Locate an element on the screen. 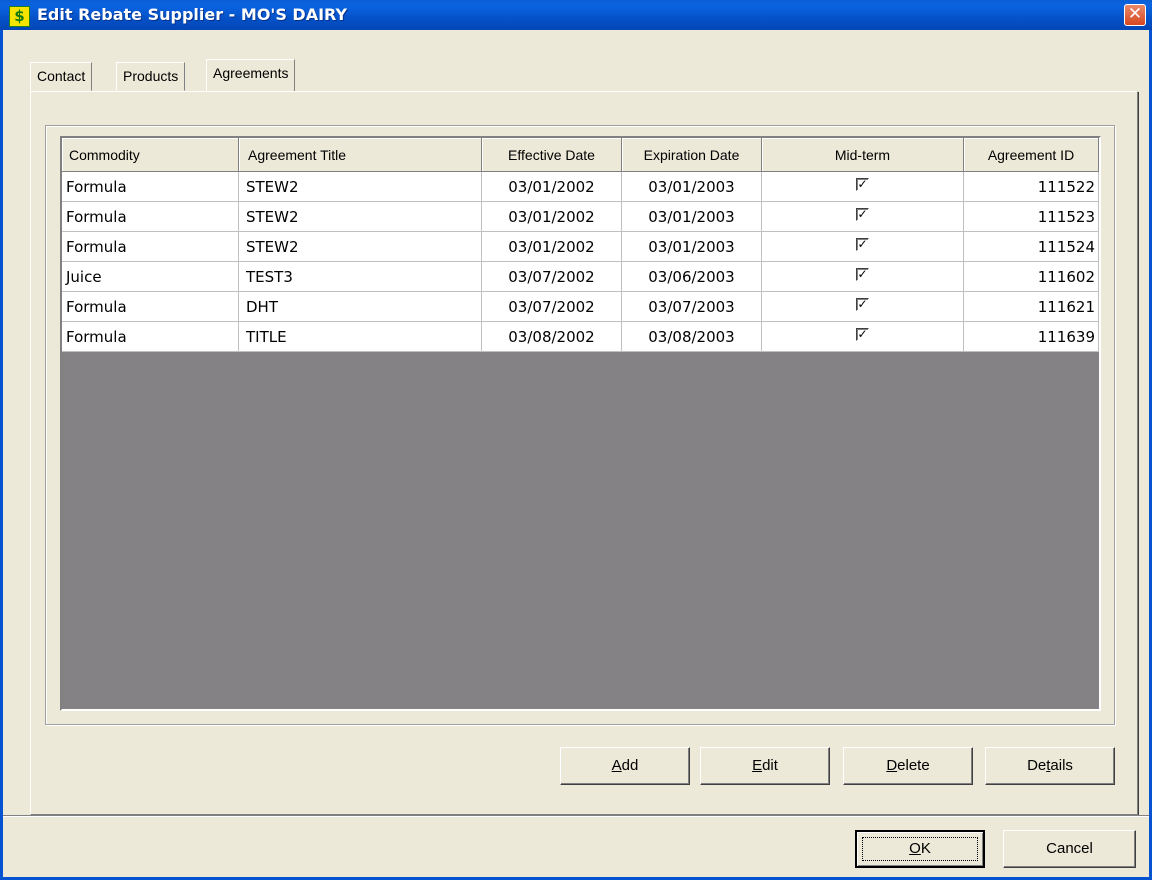  cell-agreement-title: TITLE is located at coordinates (360, 337).